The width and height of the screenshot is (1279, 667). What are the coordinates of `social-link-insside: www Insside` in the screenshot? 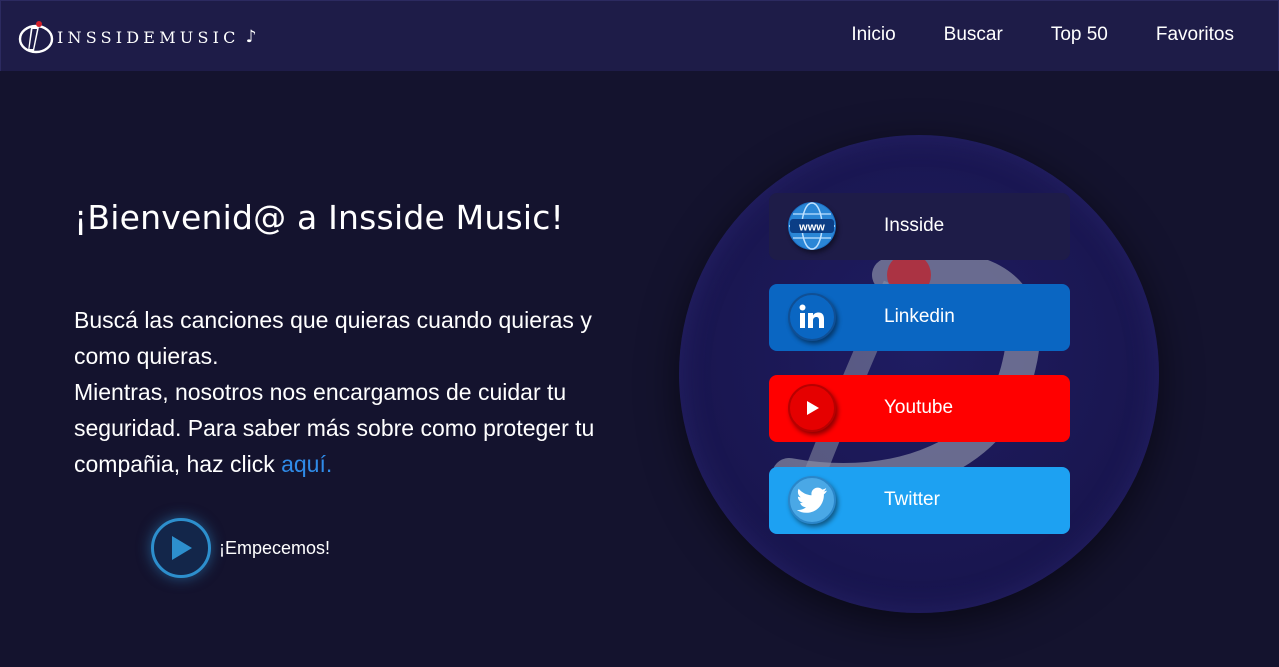 It's located at (919, 226).